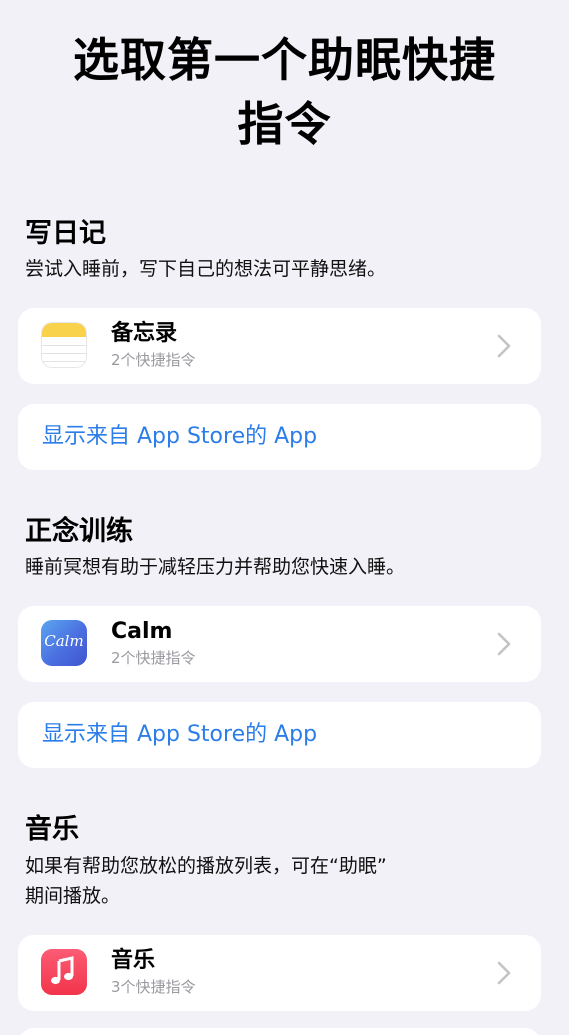  Describe the element at coordinates (64, 972) in the screenshot. I see `music-note-icon` at that location.